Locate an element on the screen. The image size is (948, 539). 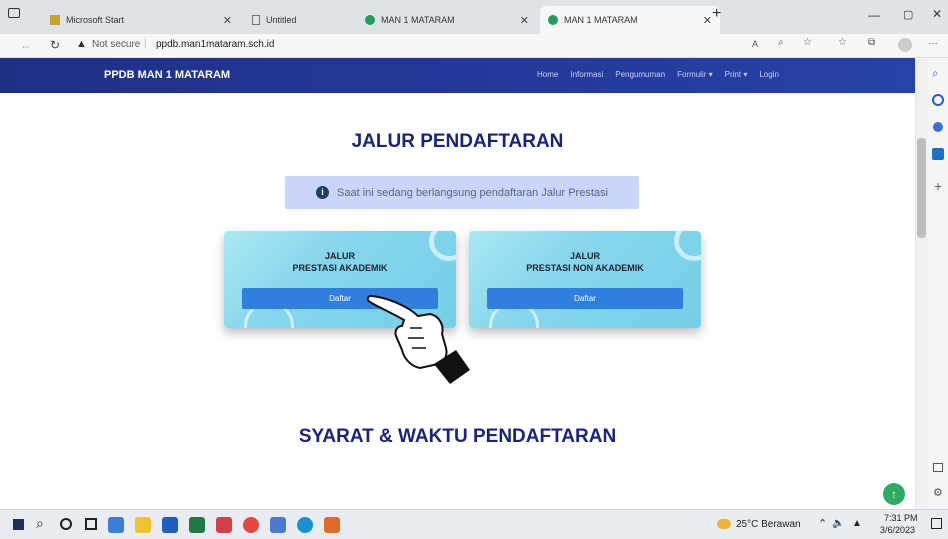
section-title-syarat: SYARAT & WAKTU PENDAFTARAN is located at coordinates (457, 436).